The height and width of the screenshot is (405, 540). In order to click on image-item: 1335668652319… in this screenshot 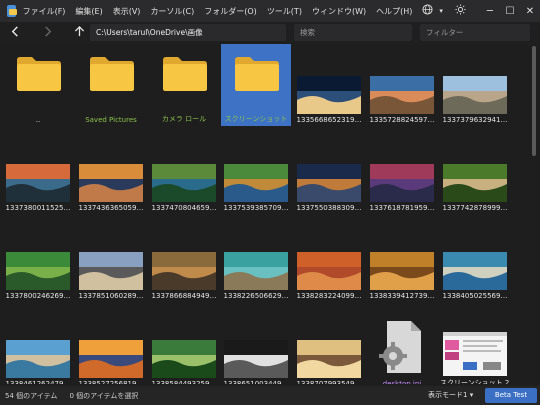, I will do `click(329, 85)`.